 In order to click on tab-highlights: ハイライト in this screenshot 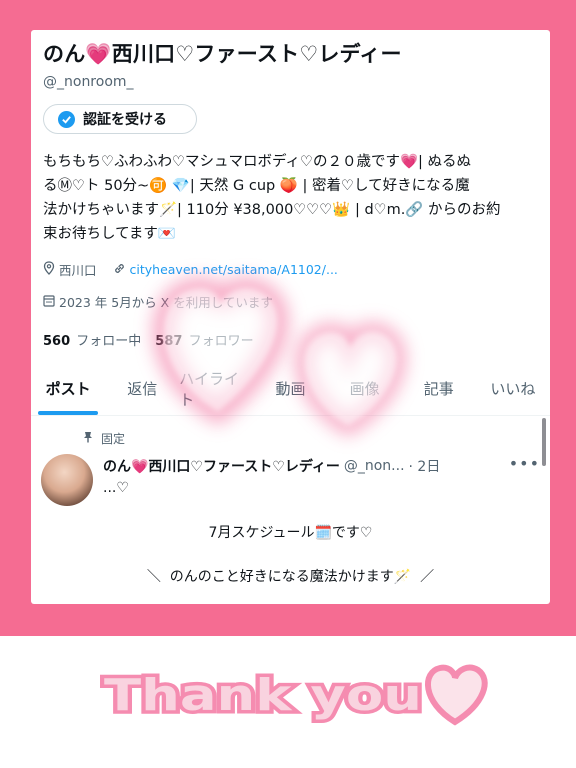, I will do `click(216, 388)`.